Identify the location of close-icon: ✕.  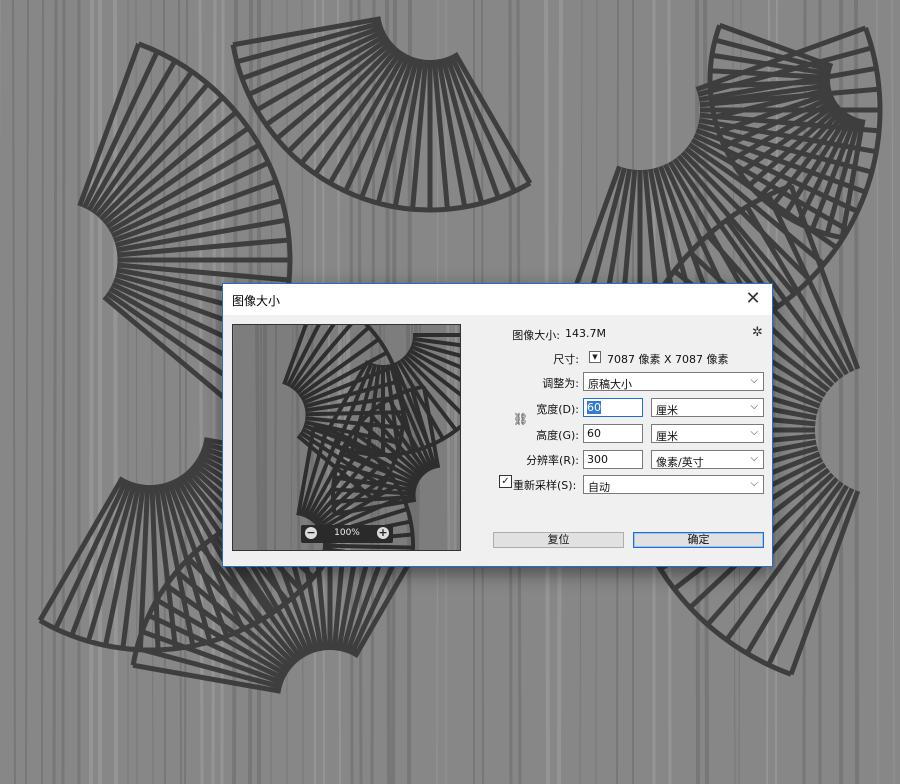
(753, 299).